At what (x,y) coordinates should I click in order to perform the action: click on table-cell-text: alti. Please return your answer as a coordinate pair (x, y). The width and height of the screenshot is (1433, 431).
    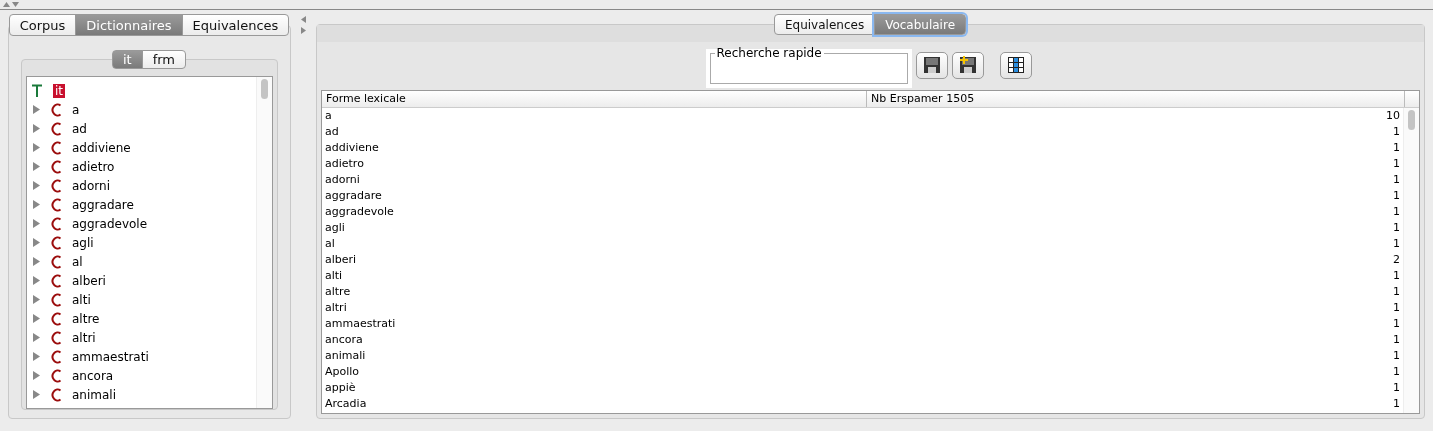
    Looking at the image, I should click on (334, 276).